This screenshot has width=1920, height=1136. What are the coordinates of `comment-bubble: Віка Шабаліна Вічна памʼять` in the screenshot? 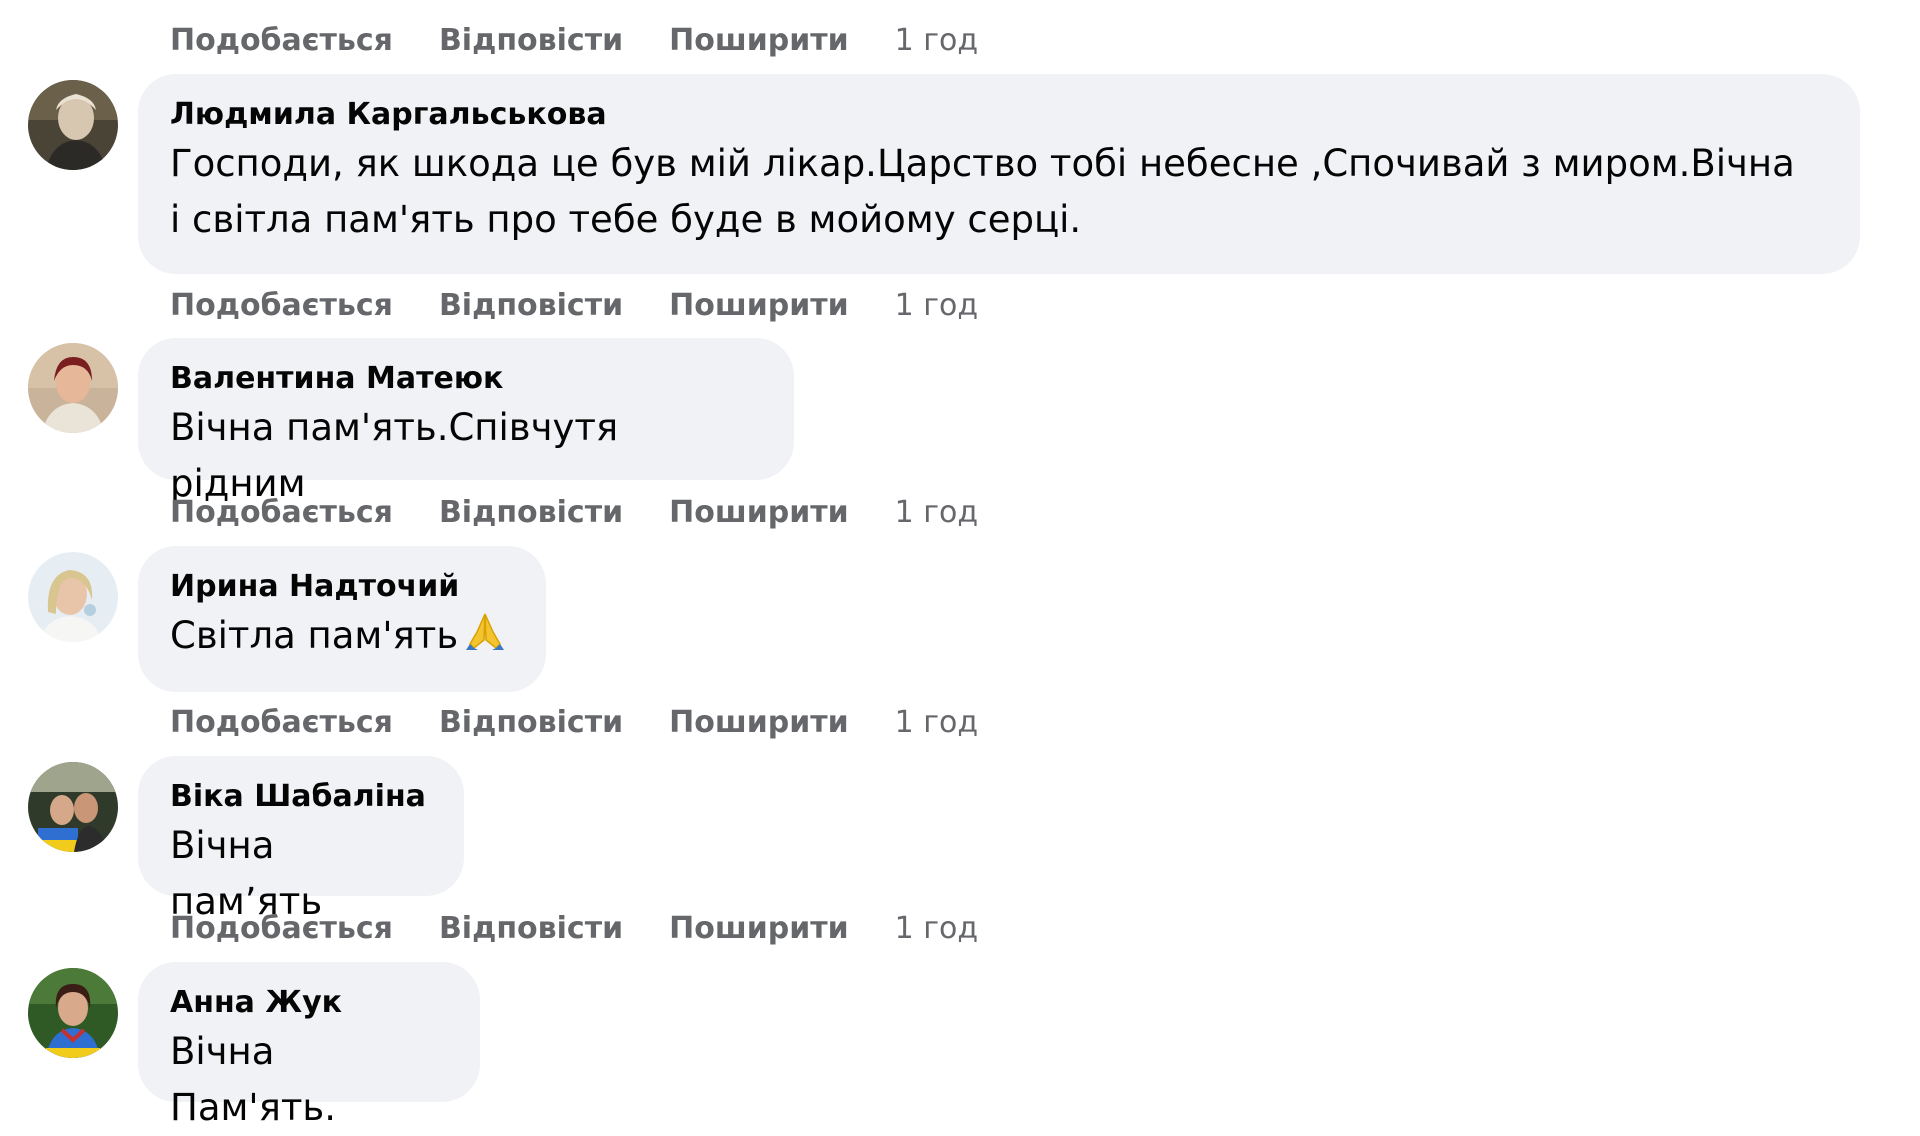 It's located at (301, 839).